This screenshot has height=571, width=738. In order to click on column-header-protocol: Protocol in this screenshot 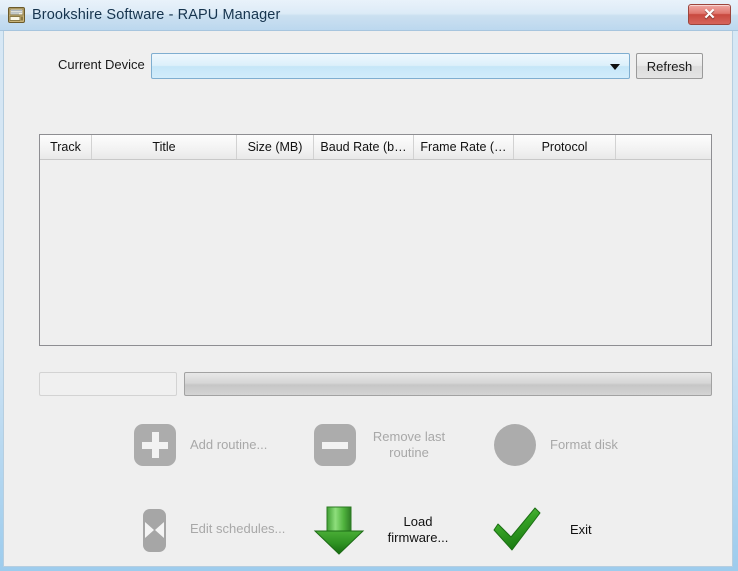, I will do `click(565, 147)`.